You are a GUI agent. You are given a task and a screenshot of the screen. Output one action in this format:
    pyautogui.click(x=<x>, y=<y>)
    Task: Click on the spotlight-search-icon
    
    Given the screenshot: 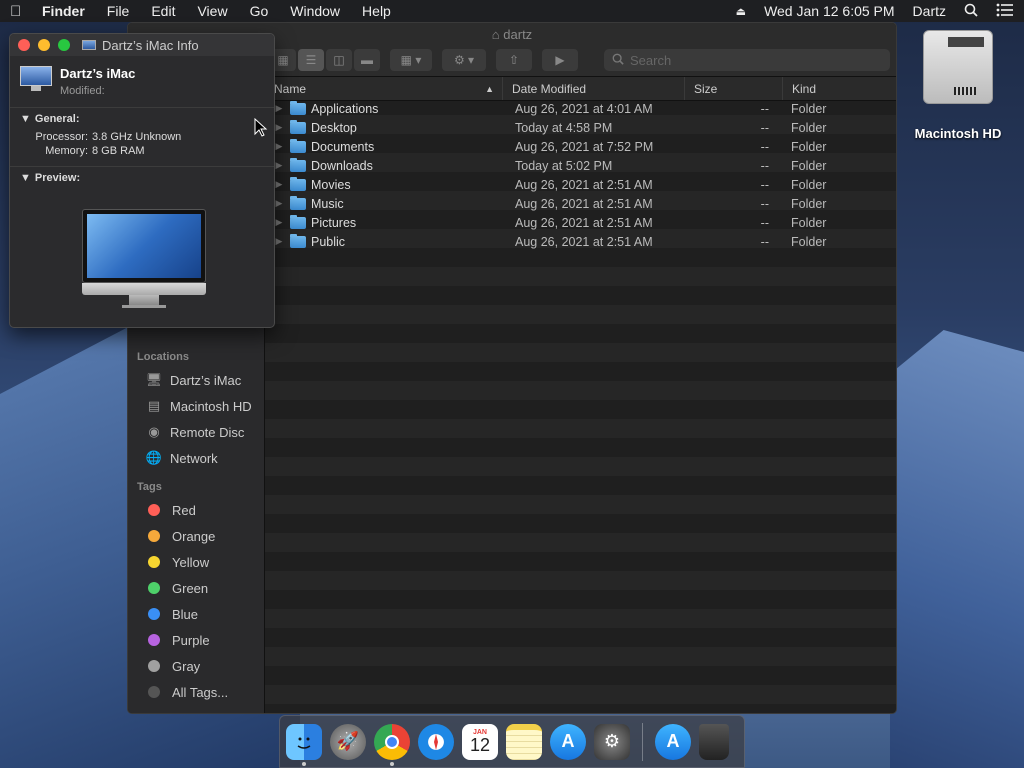 What is the action you would take?
    pyautogui.click(x=971, y=11)
    